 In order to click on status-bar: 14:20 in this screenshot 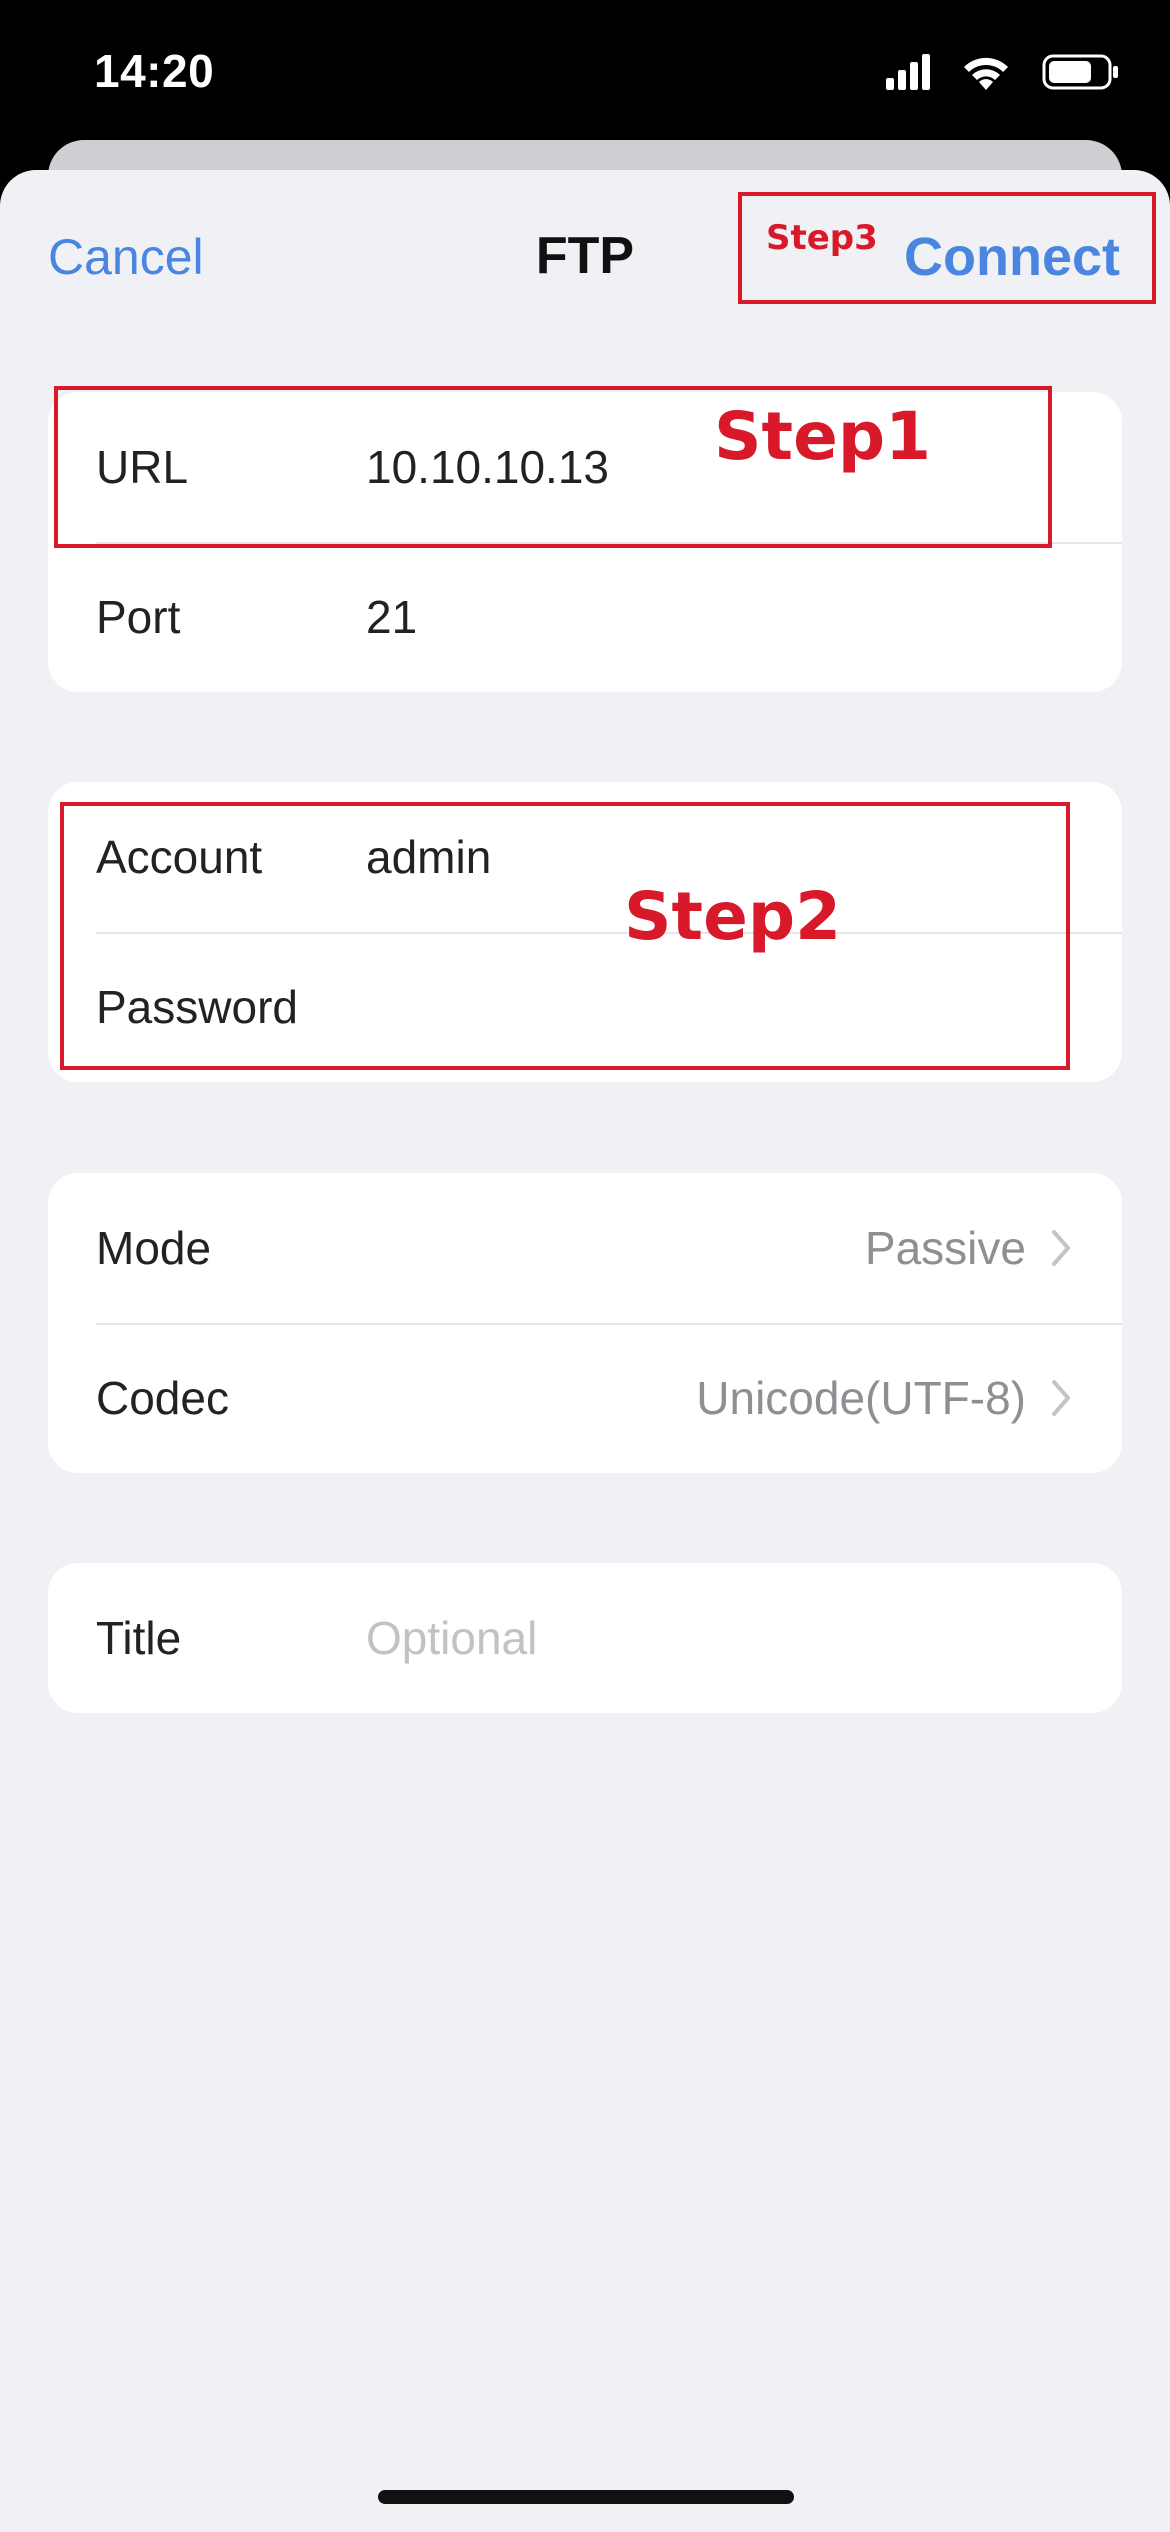, I will do `click(585, 75)`.